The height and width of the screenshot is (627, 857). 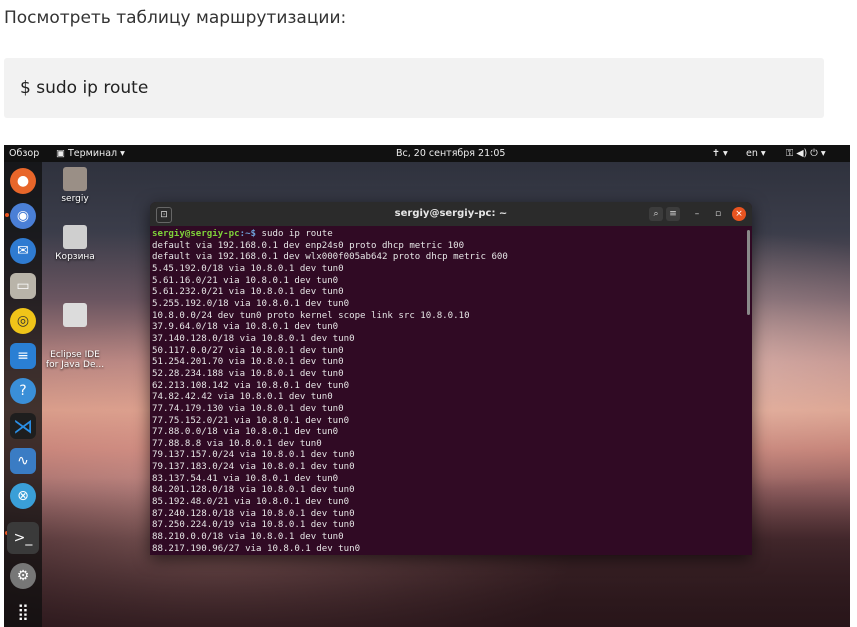 I want to click on vscode-icon: ⋊, so click(x=23, y=426).